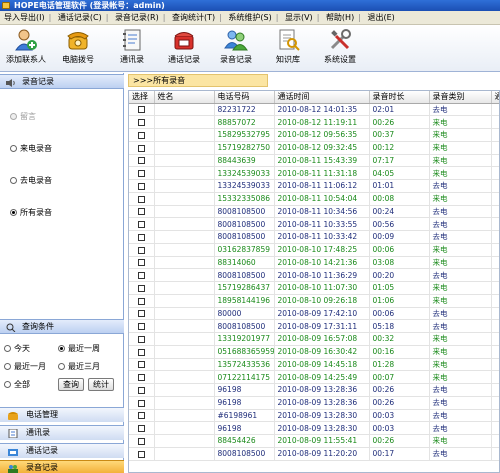 The height and width of the screenshot is (473, 500). What do you see at coordinates (314, 135) in the screenshot?
I see `table-row: 15829532795 2010-08-12 09:56:35 00:37 来电` at bounding box center [314, 135].